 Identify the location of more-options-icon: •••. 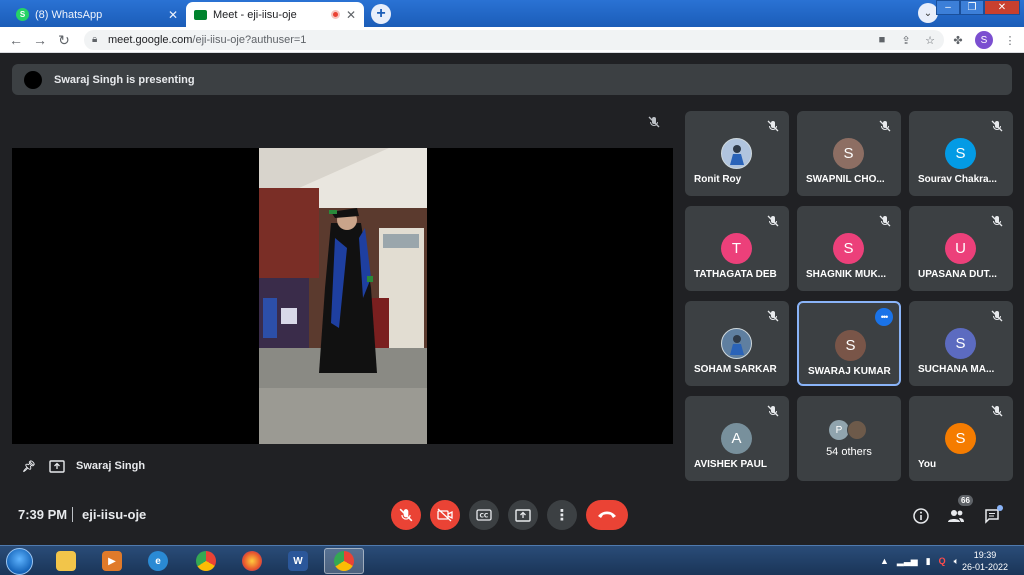
(884, 317).